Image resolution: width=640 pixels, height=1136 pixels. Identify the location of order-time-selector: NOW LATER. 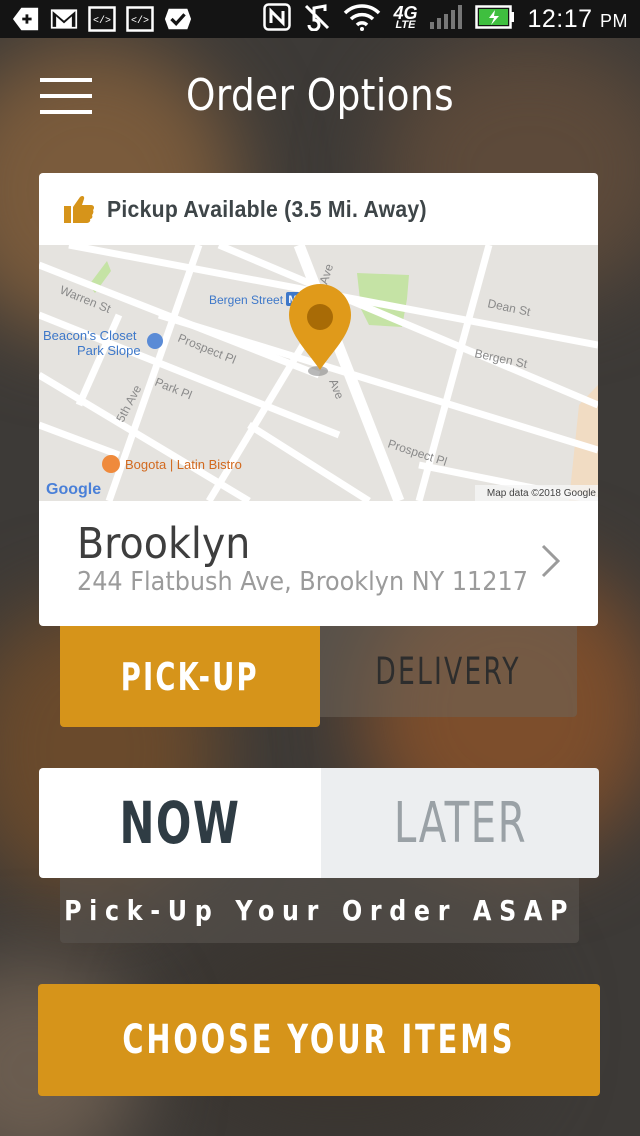
(319, 823).